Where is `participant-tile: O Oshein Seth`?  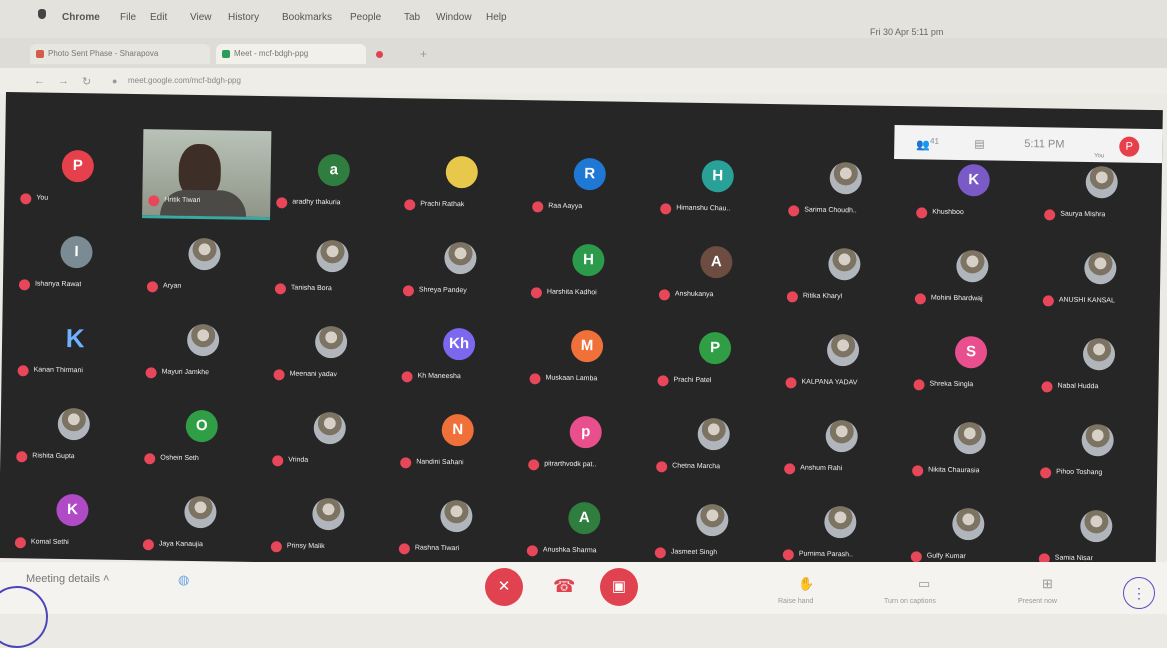 participant-tile: O Oshein Seth is located at coordinates (202, 429).